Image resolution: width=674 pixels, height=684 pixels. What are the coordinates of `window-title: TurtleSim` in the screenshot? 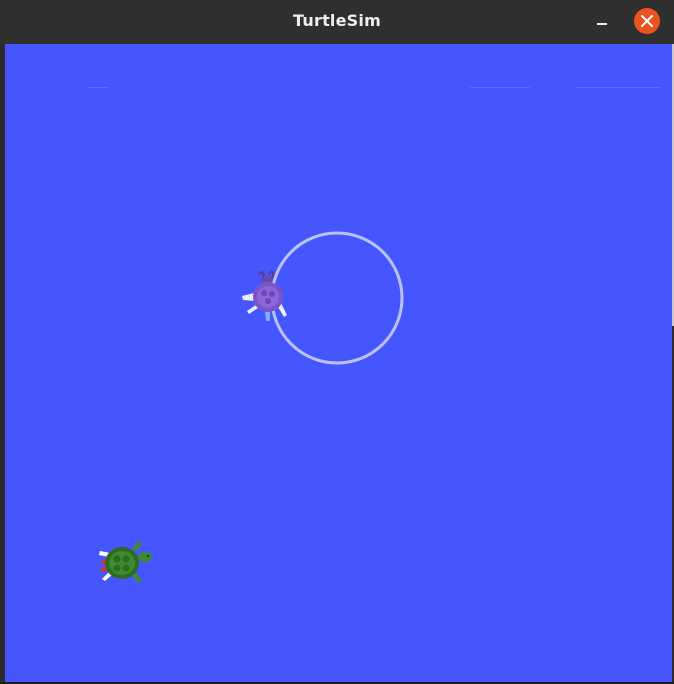 It's located at (337, 20).